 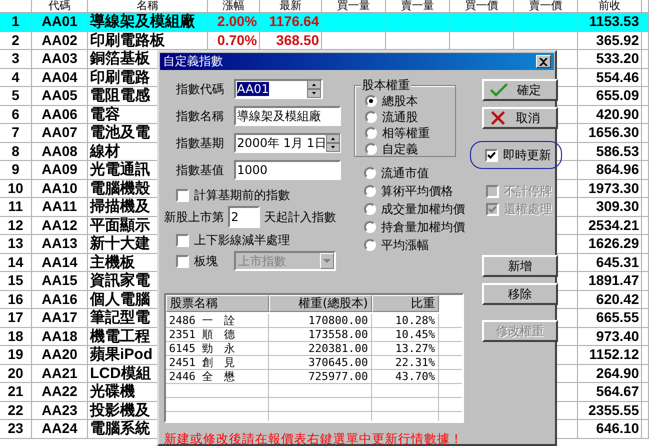 I want to click on table-cell: AA07, so click(x=60, y=133).